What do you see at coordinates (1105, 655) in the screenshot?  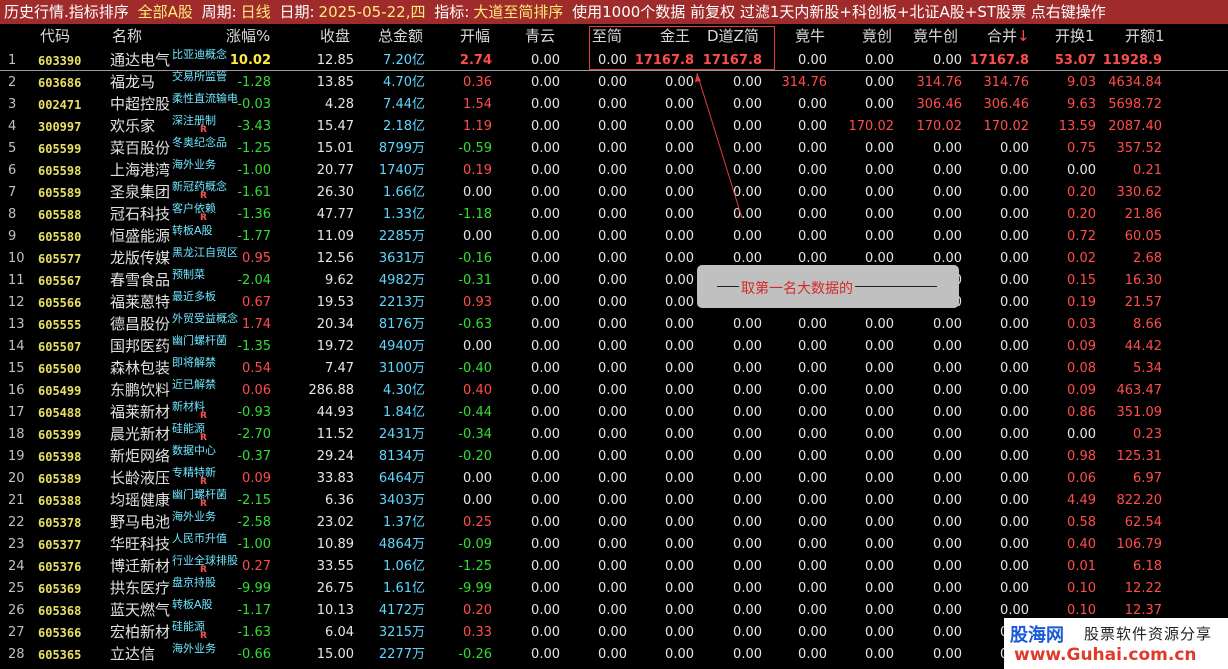 I see `watermark-url: www.Guhai.com.cn` at bounding box center [1105, 655].